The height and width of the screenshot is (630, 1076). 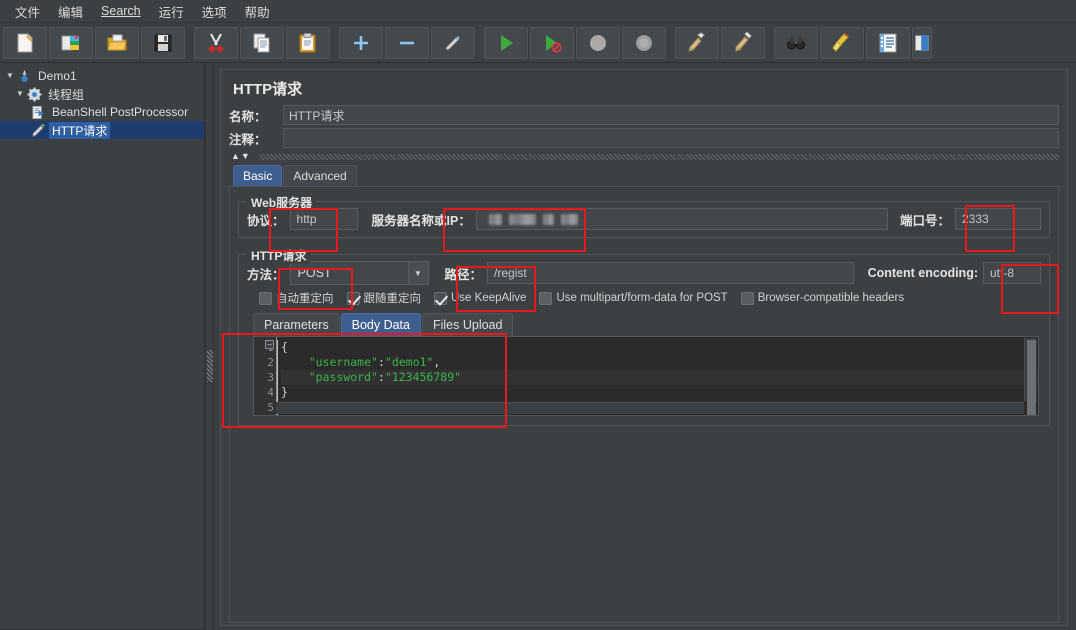 What do you see at coordinates (392, 299) in the screenshot?
I see `checkbox-label: 跟随重定向` at bounding box center [392, 299].